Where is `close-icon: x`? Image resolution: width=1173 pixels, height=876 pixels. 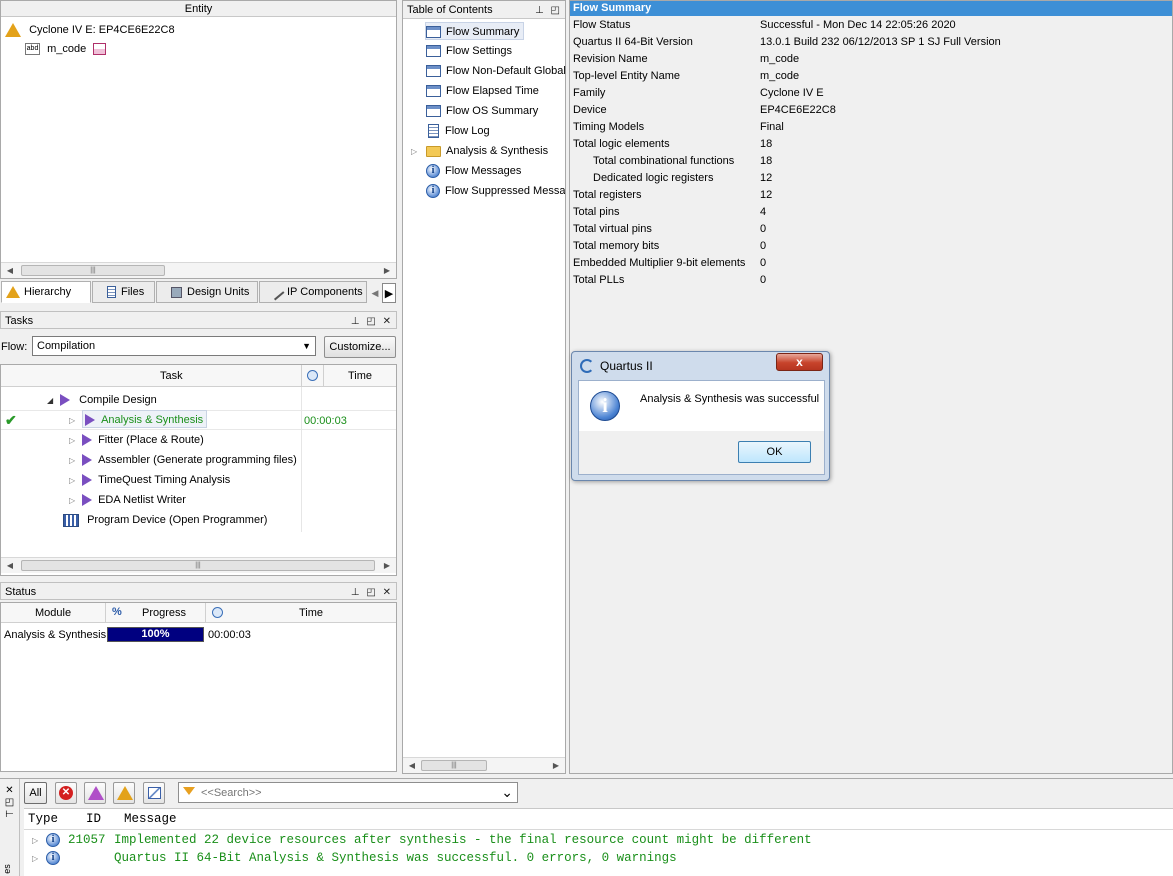 close-icon: x is located at coordinates (799, 362).